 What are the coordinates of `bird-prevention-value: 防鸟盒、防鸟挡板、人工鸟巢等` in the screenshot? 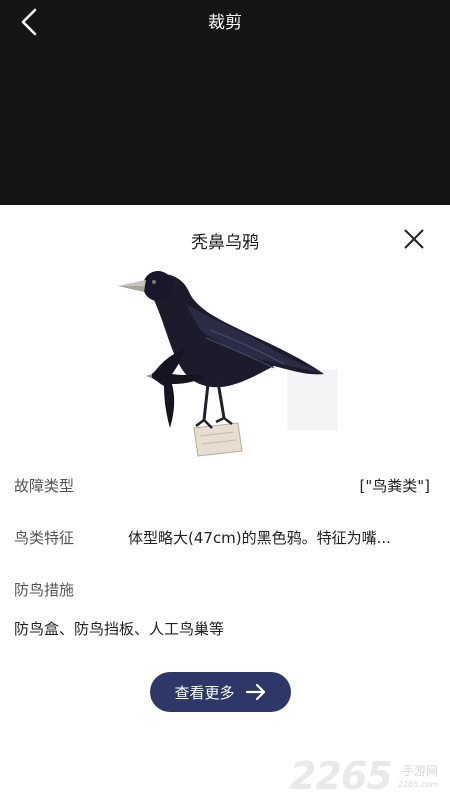 It's located at (119, 629).